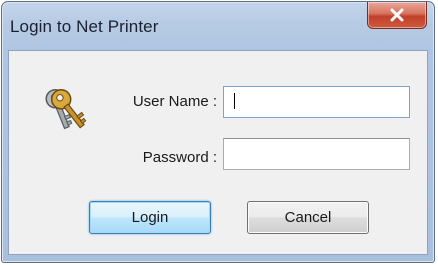 This screenshot has width=438, height=265. I want to click on cancel-button-label: Cancel, so click(308, 217).